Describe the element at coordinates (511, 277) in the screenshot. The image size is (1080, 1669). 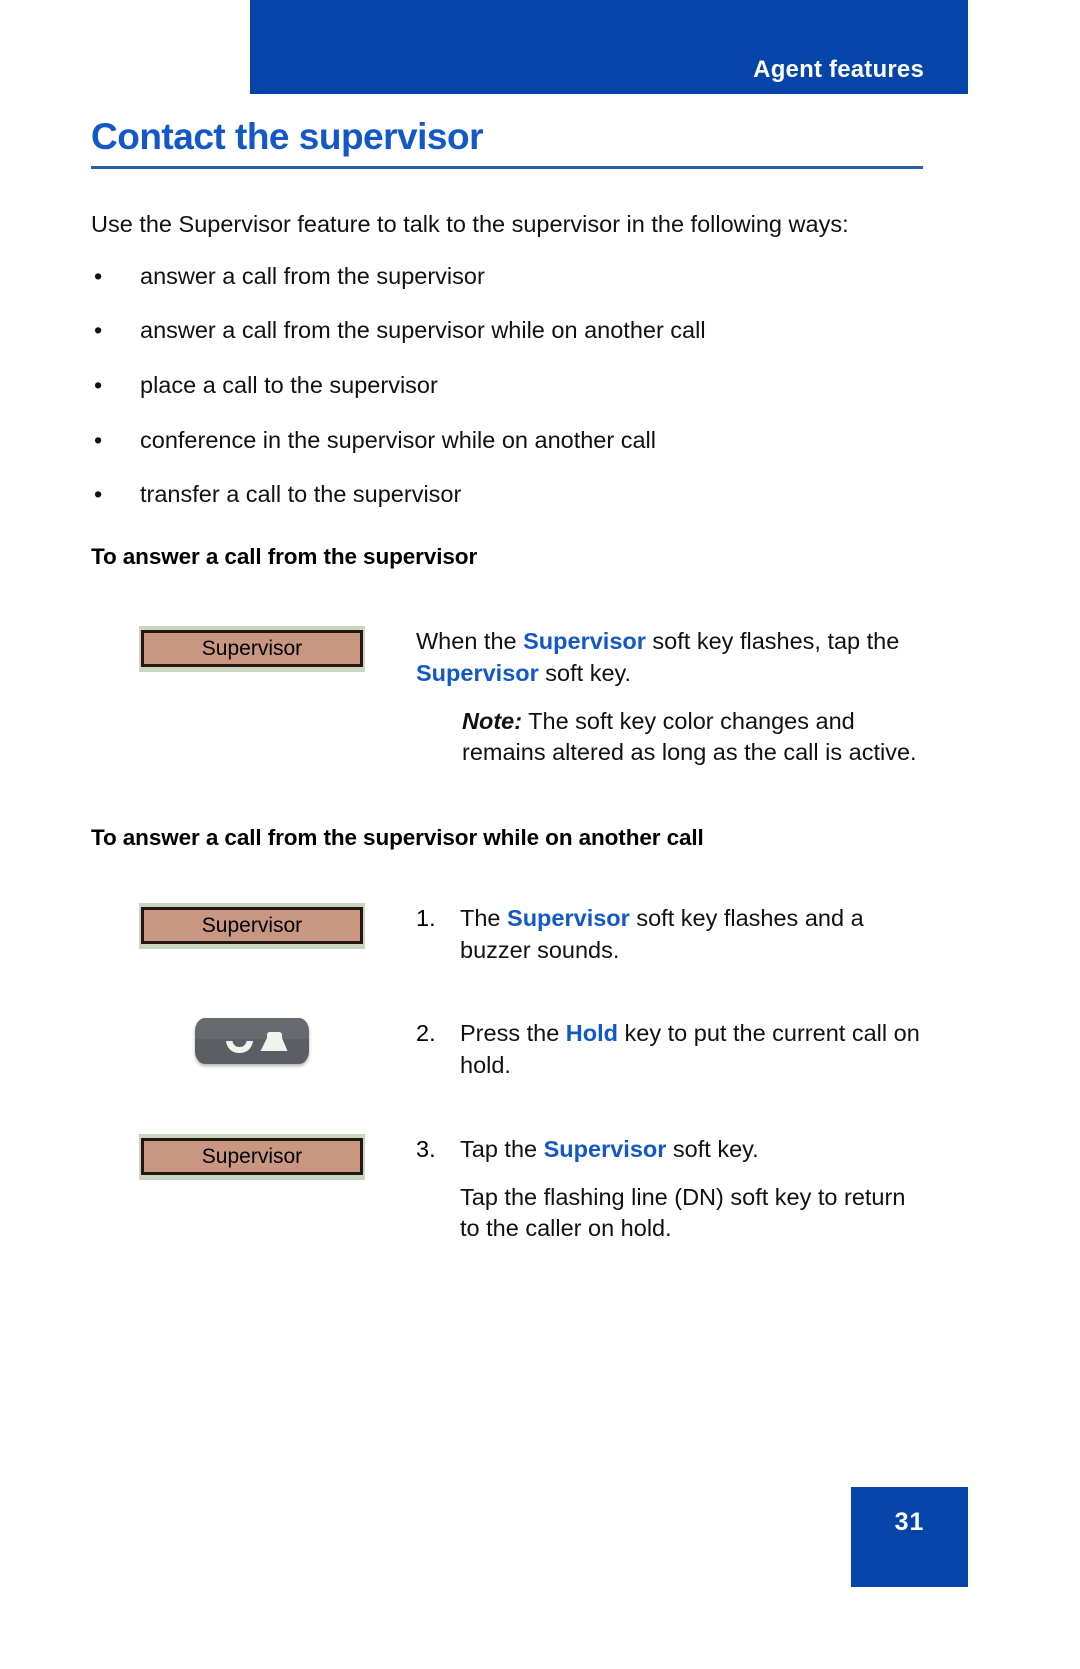
I see `list-item: • answer a call from the supervisor` at that location.